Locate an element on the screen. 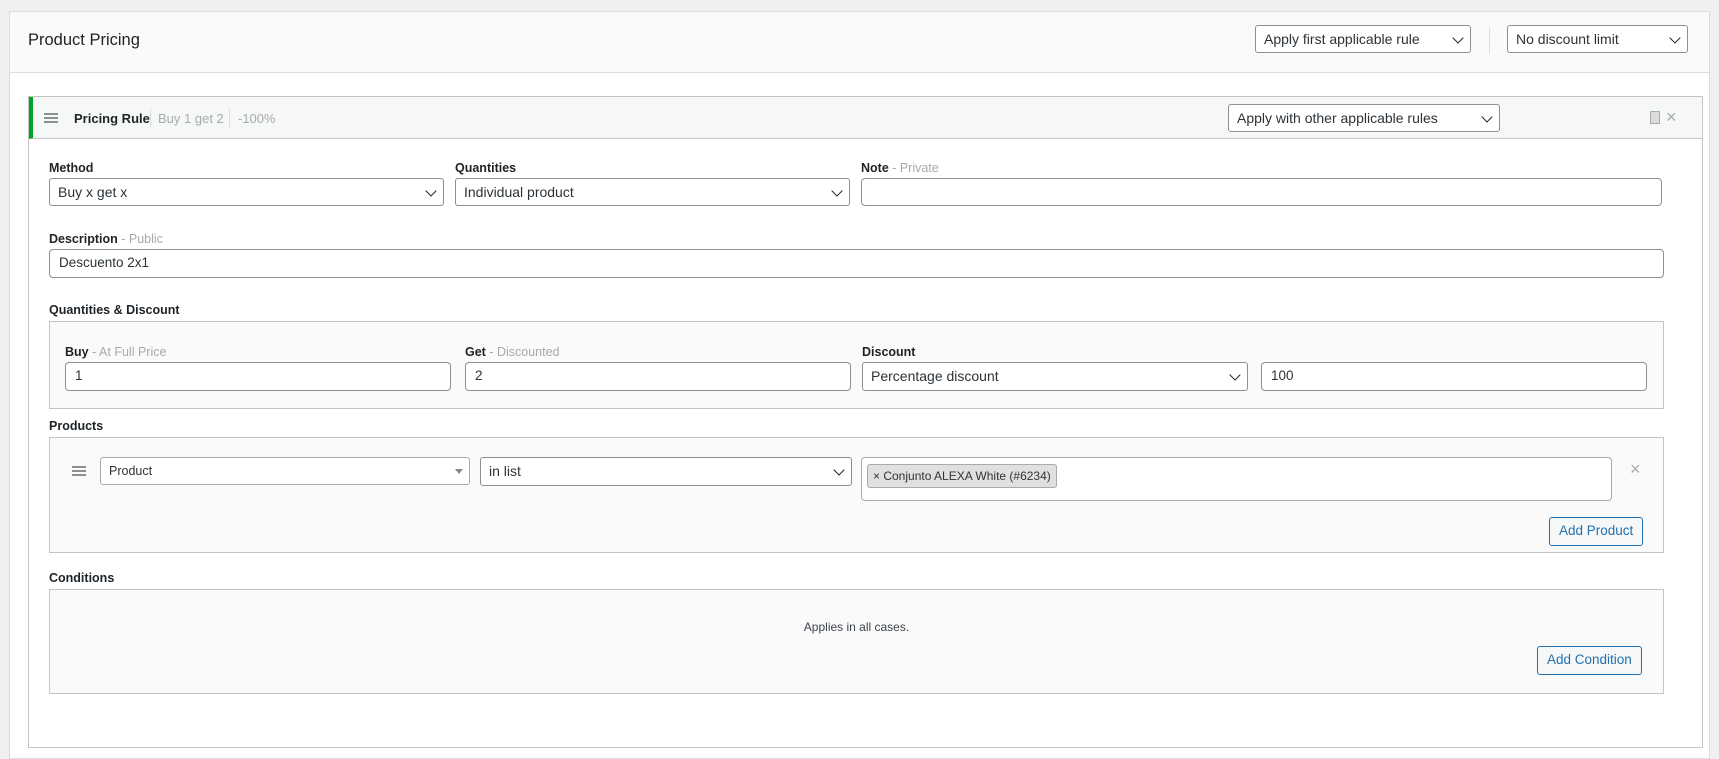 This screenshot has height=759, width=1719. rule-title: Pricing Rule is located at coordinates (112, 118).